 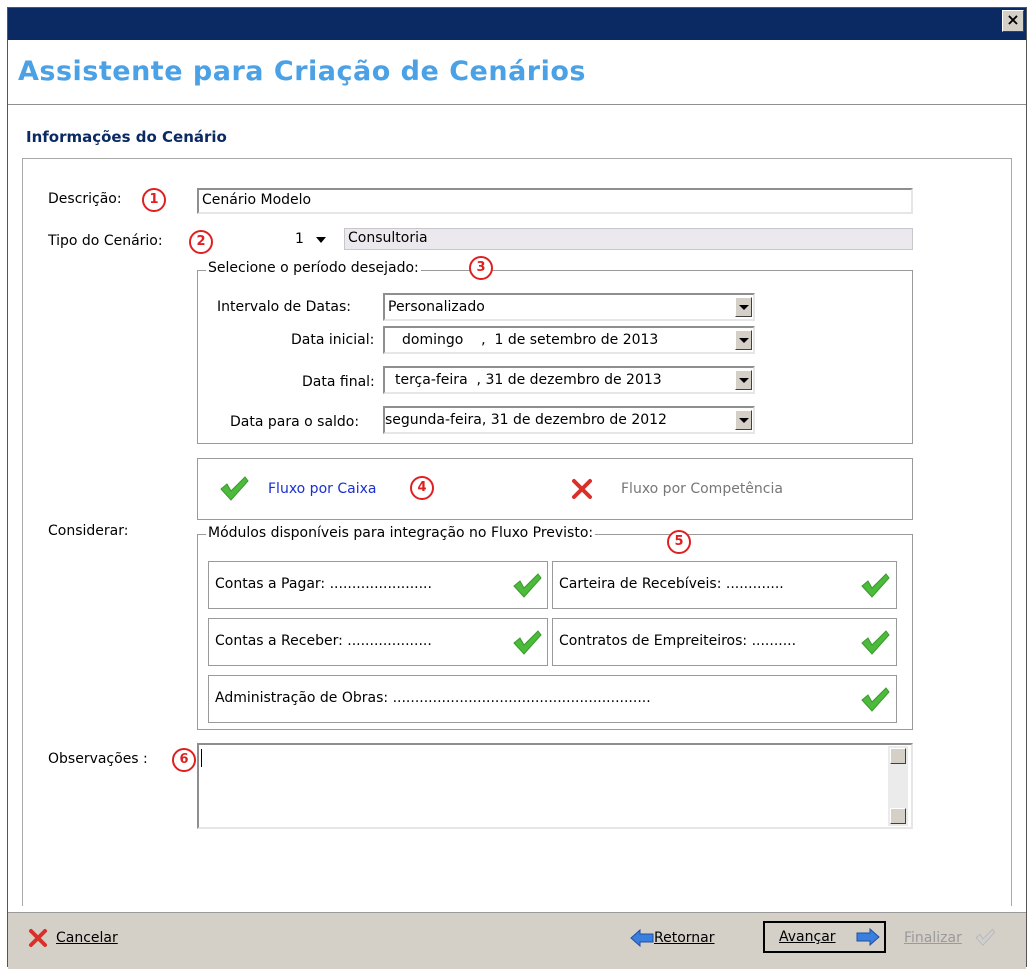 I want to click on next-button: Avançar, so click(x=824, y=937).